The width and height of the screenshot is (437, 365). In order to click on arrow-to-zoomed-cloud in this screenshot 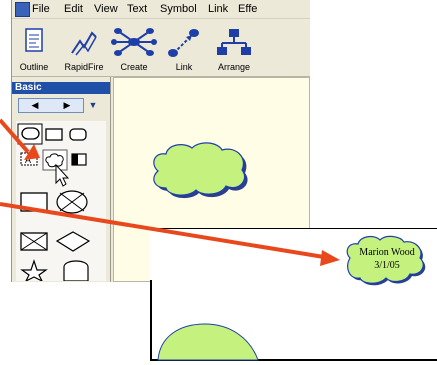, I will do `click(170, 234)`.